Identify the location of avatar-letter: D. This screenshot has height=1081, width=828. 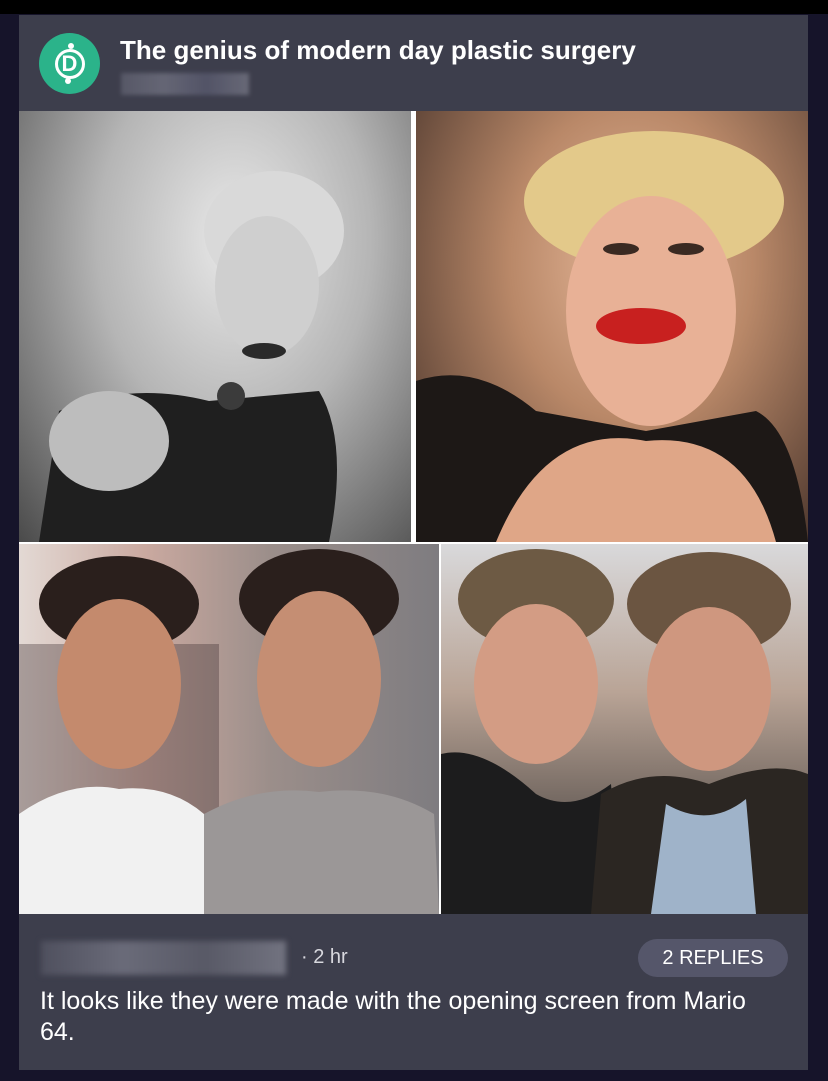
(69, 63).